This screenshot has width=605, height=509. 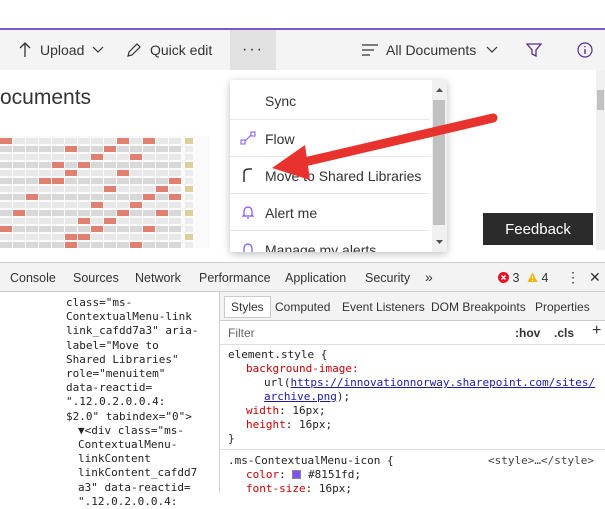 I want to click on dom-line: ContextualMenu-link, so click(x=129, y=317).